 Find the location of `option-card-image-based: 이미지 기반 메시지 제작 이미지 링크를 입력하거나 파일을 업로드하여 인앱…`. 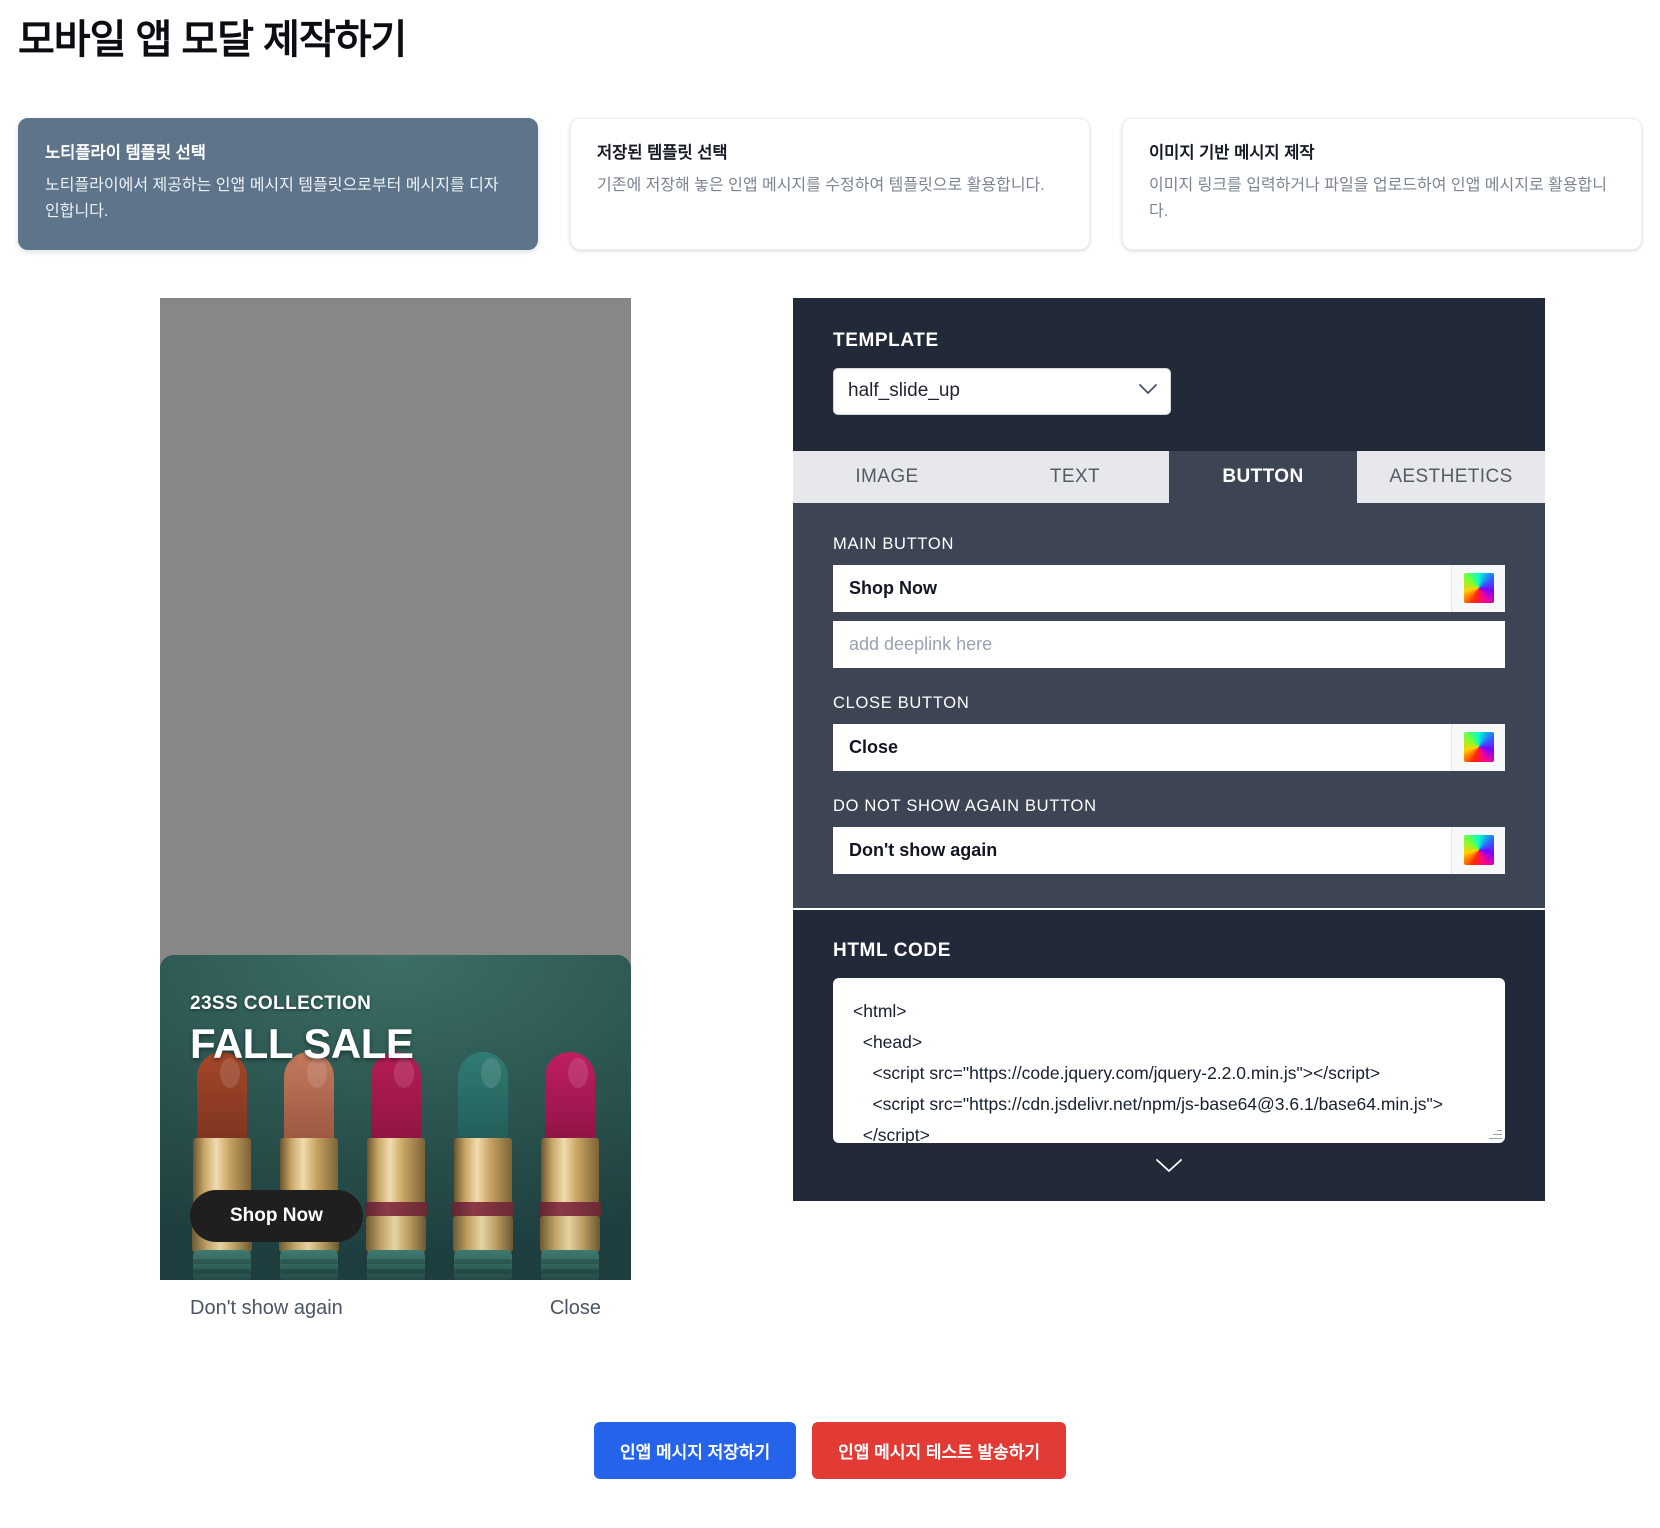

option-card-image-based: 이미지 기반 메시지 제작 이미지 링크를 입력하거나 파일을 업로드하여 인앱… is located at coordinates (1382, 184).